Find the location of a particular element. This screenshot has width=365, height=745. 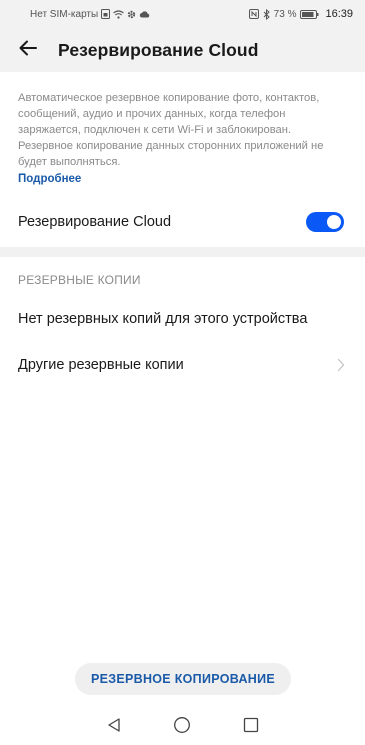

no-backups-text: Нет резервных копий для этого устройства is located at coordinates (163, 319).